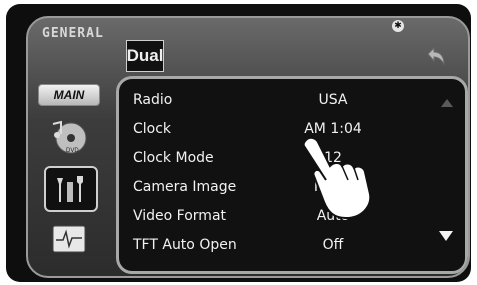 This screenshot has height=285, width=477. Describe the element at coordinates (283, 159) in the screenshot. I see `setting-row-clock-mode: Clock Mode 12` at that location.